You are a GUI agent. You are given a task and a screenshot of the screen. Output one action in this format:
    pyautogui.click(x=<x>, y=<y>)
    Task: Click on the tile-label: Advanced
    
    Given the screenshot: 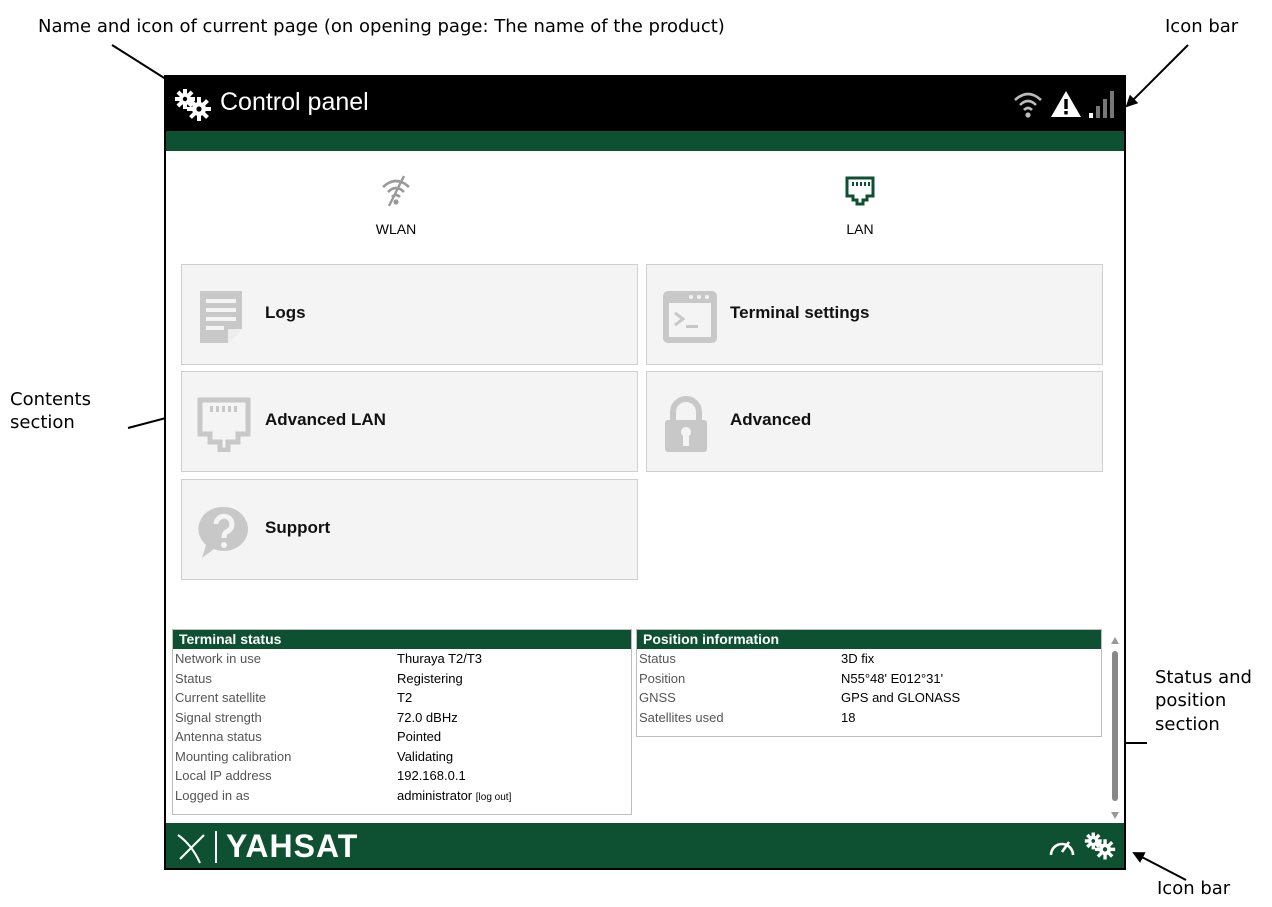 What is the action you would take?
    pyautogui.click(x=771, y=419)
    